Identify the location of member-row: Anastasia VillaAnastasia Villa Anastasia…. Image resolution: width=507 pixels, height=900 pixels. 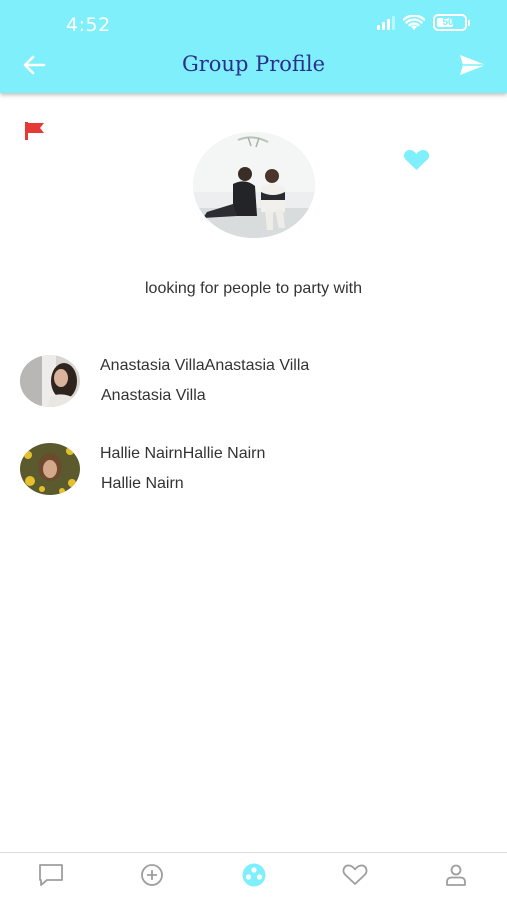
(240, 383).